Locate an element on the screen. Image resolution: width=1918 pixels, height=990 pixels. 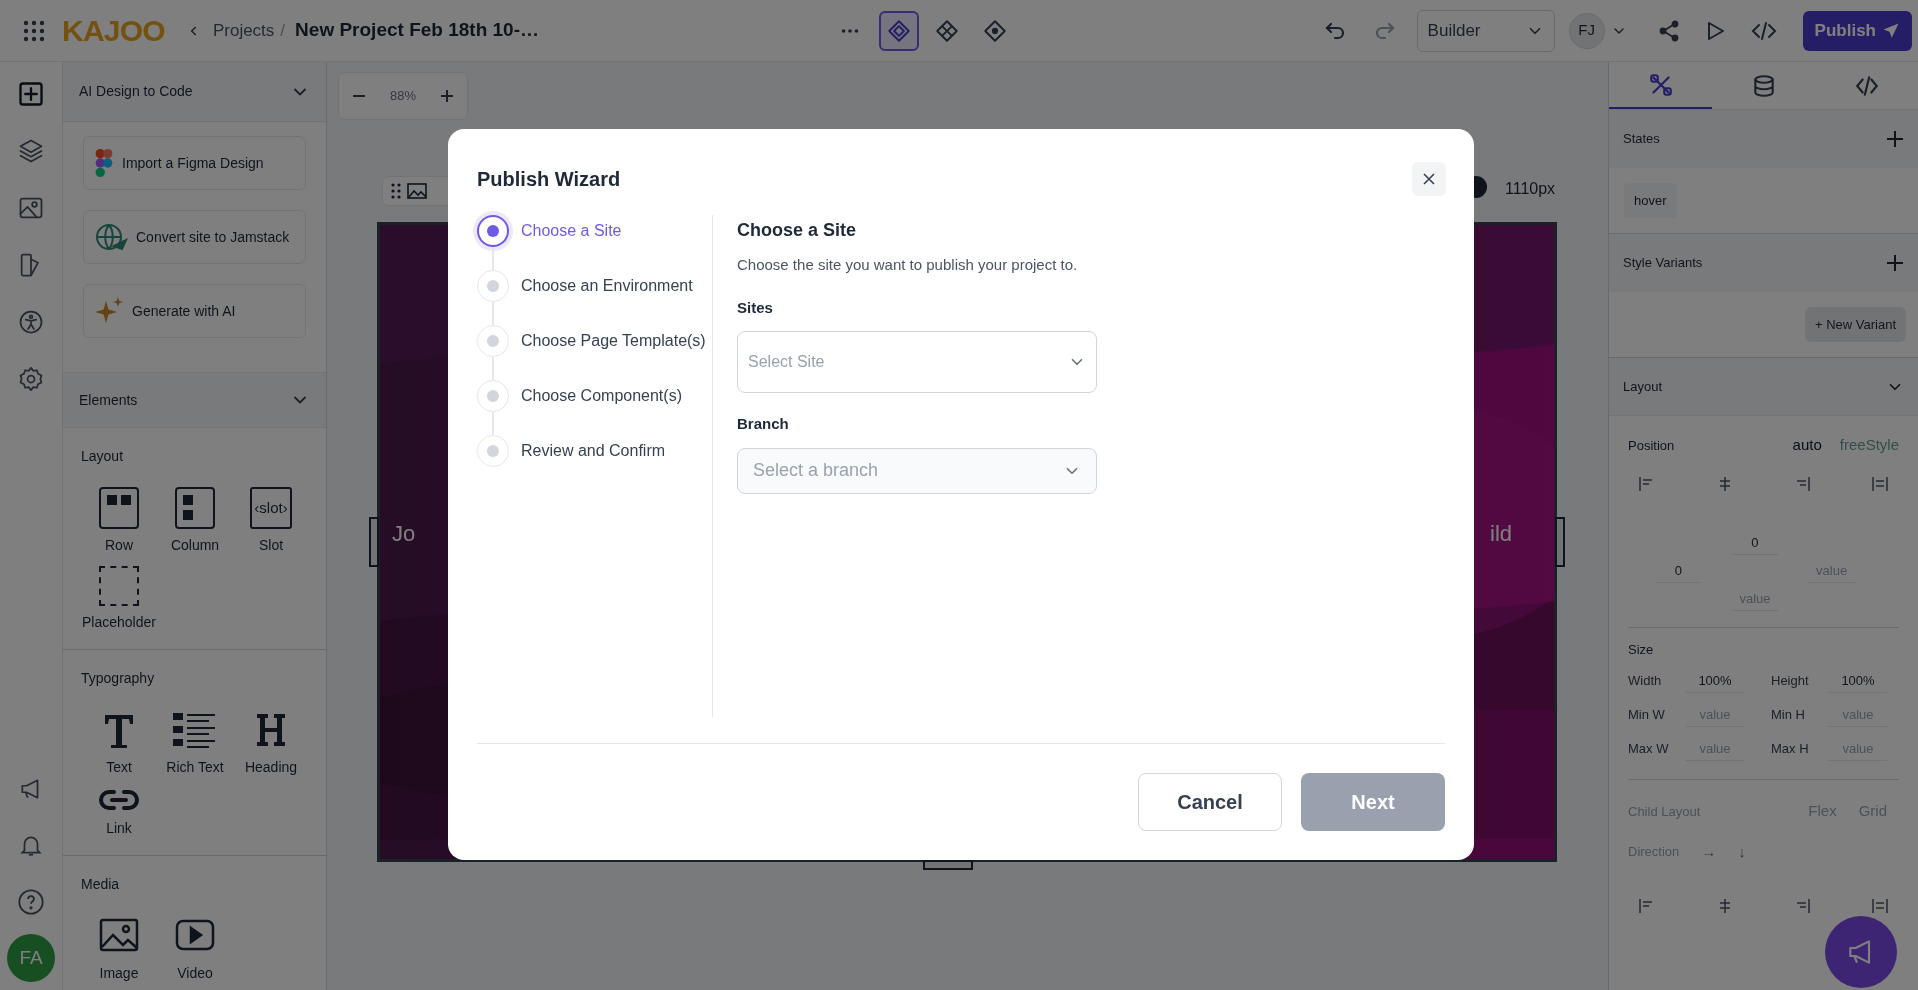
help-icon is located at coordinates (31, 902).